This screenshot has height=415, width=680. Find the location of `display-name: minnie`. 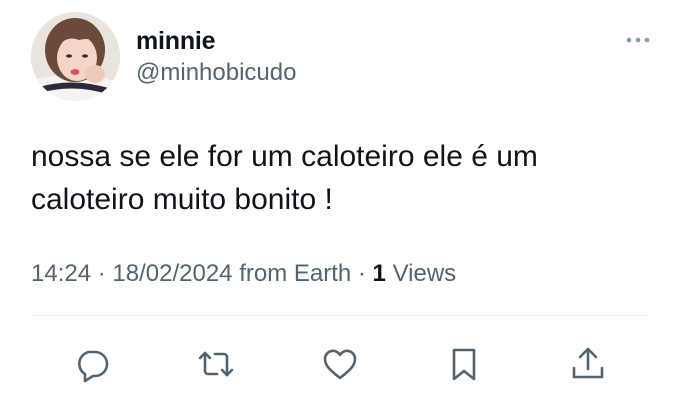

display-name: minnie is located at coordinates (176, 41).